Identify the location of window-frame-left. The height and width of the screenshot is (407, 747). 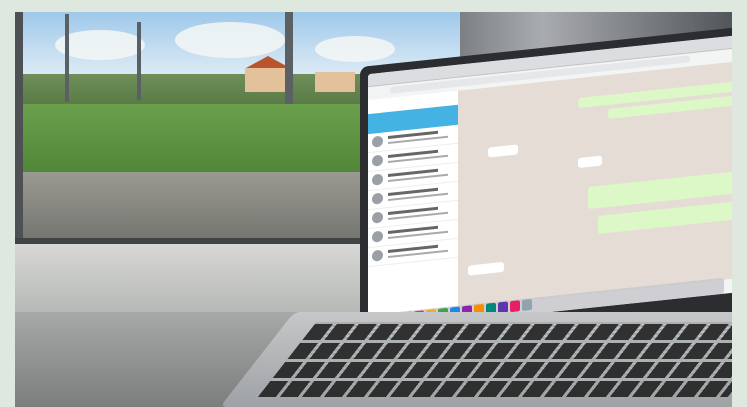
(19, 137).